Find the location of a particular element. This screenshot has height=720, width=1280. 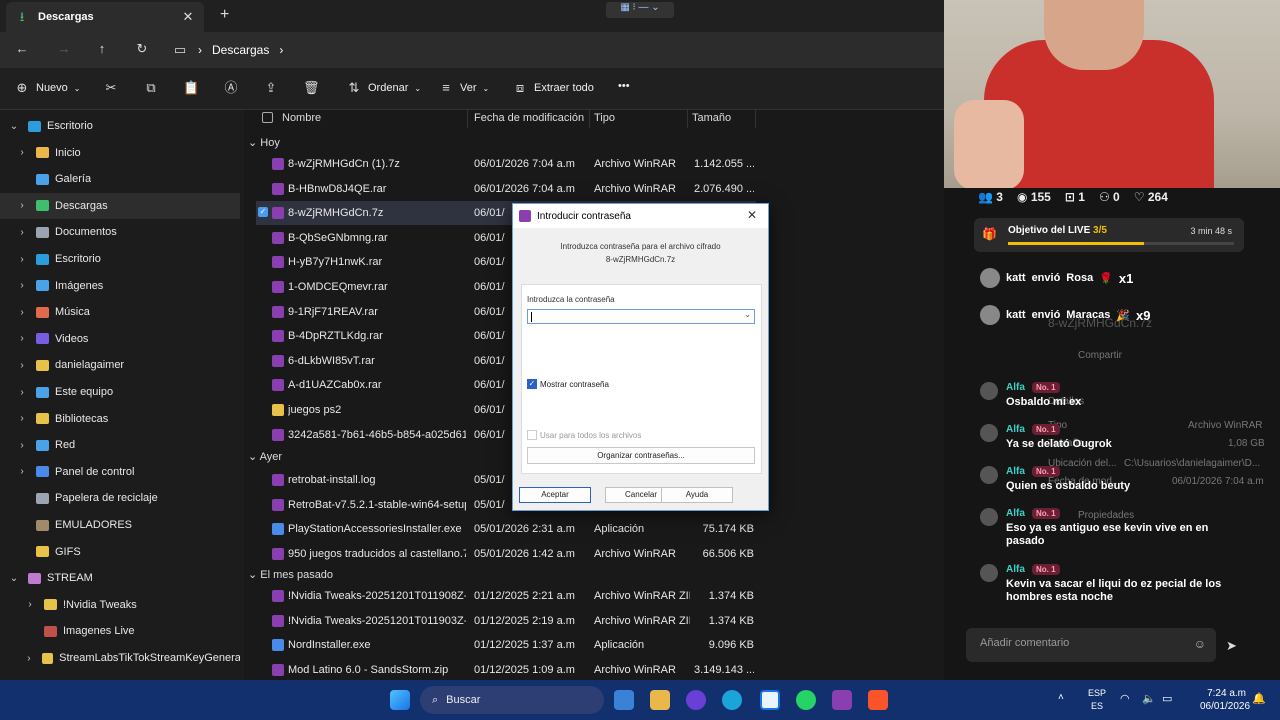

column-size: Tamaño is located at coordinates (722, 119).